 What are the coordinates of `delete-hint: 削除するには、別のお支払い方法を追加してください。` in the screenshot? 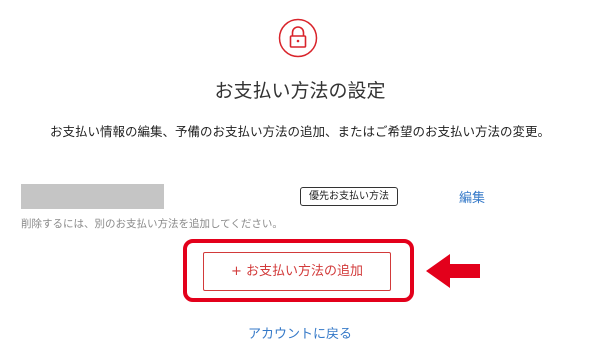 It's located at (152, 224).